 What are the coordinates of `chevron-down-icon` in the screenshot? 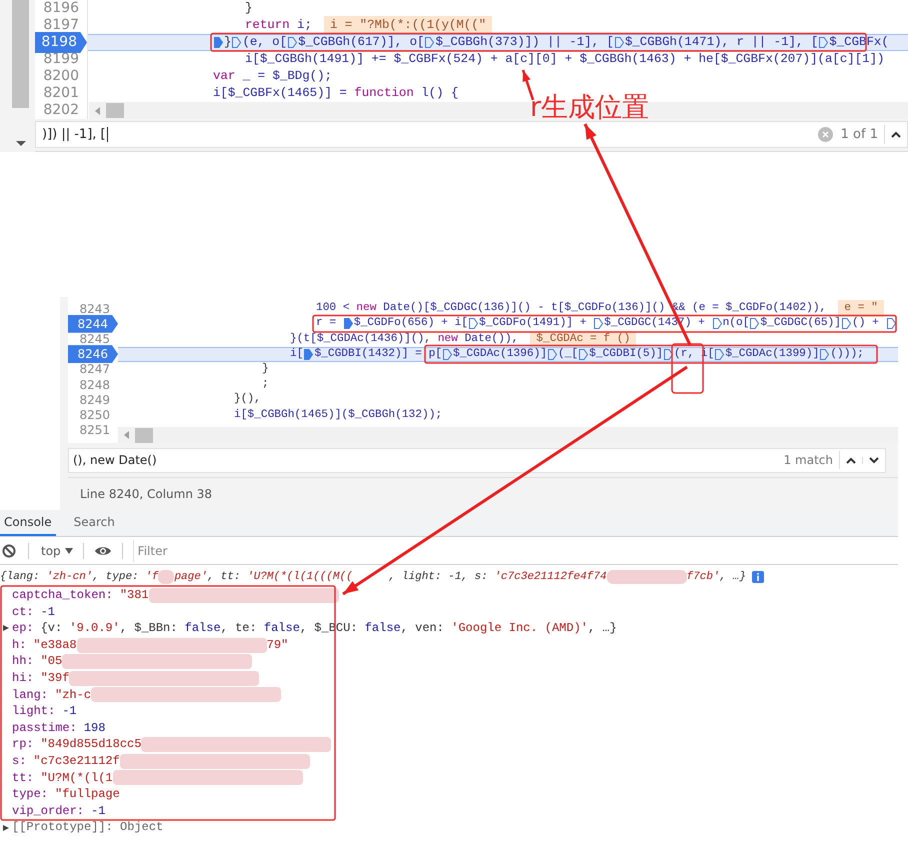 It's located at (874, 460).